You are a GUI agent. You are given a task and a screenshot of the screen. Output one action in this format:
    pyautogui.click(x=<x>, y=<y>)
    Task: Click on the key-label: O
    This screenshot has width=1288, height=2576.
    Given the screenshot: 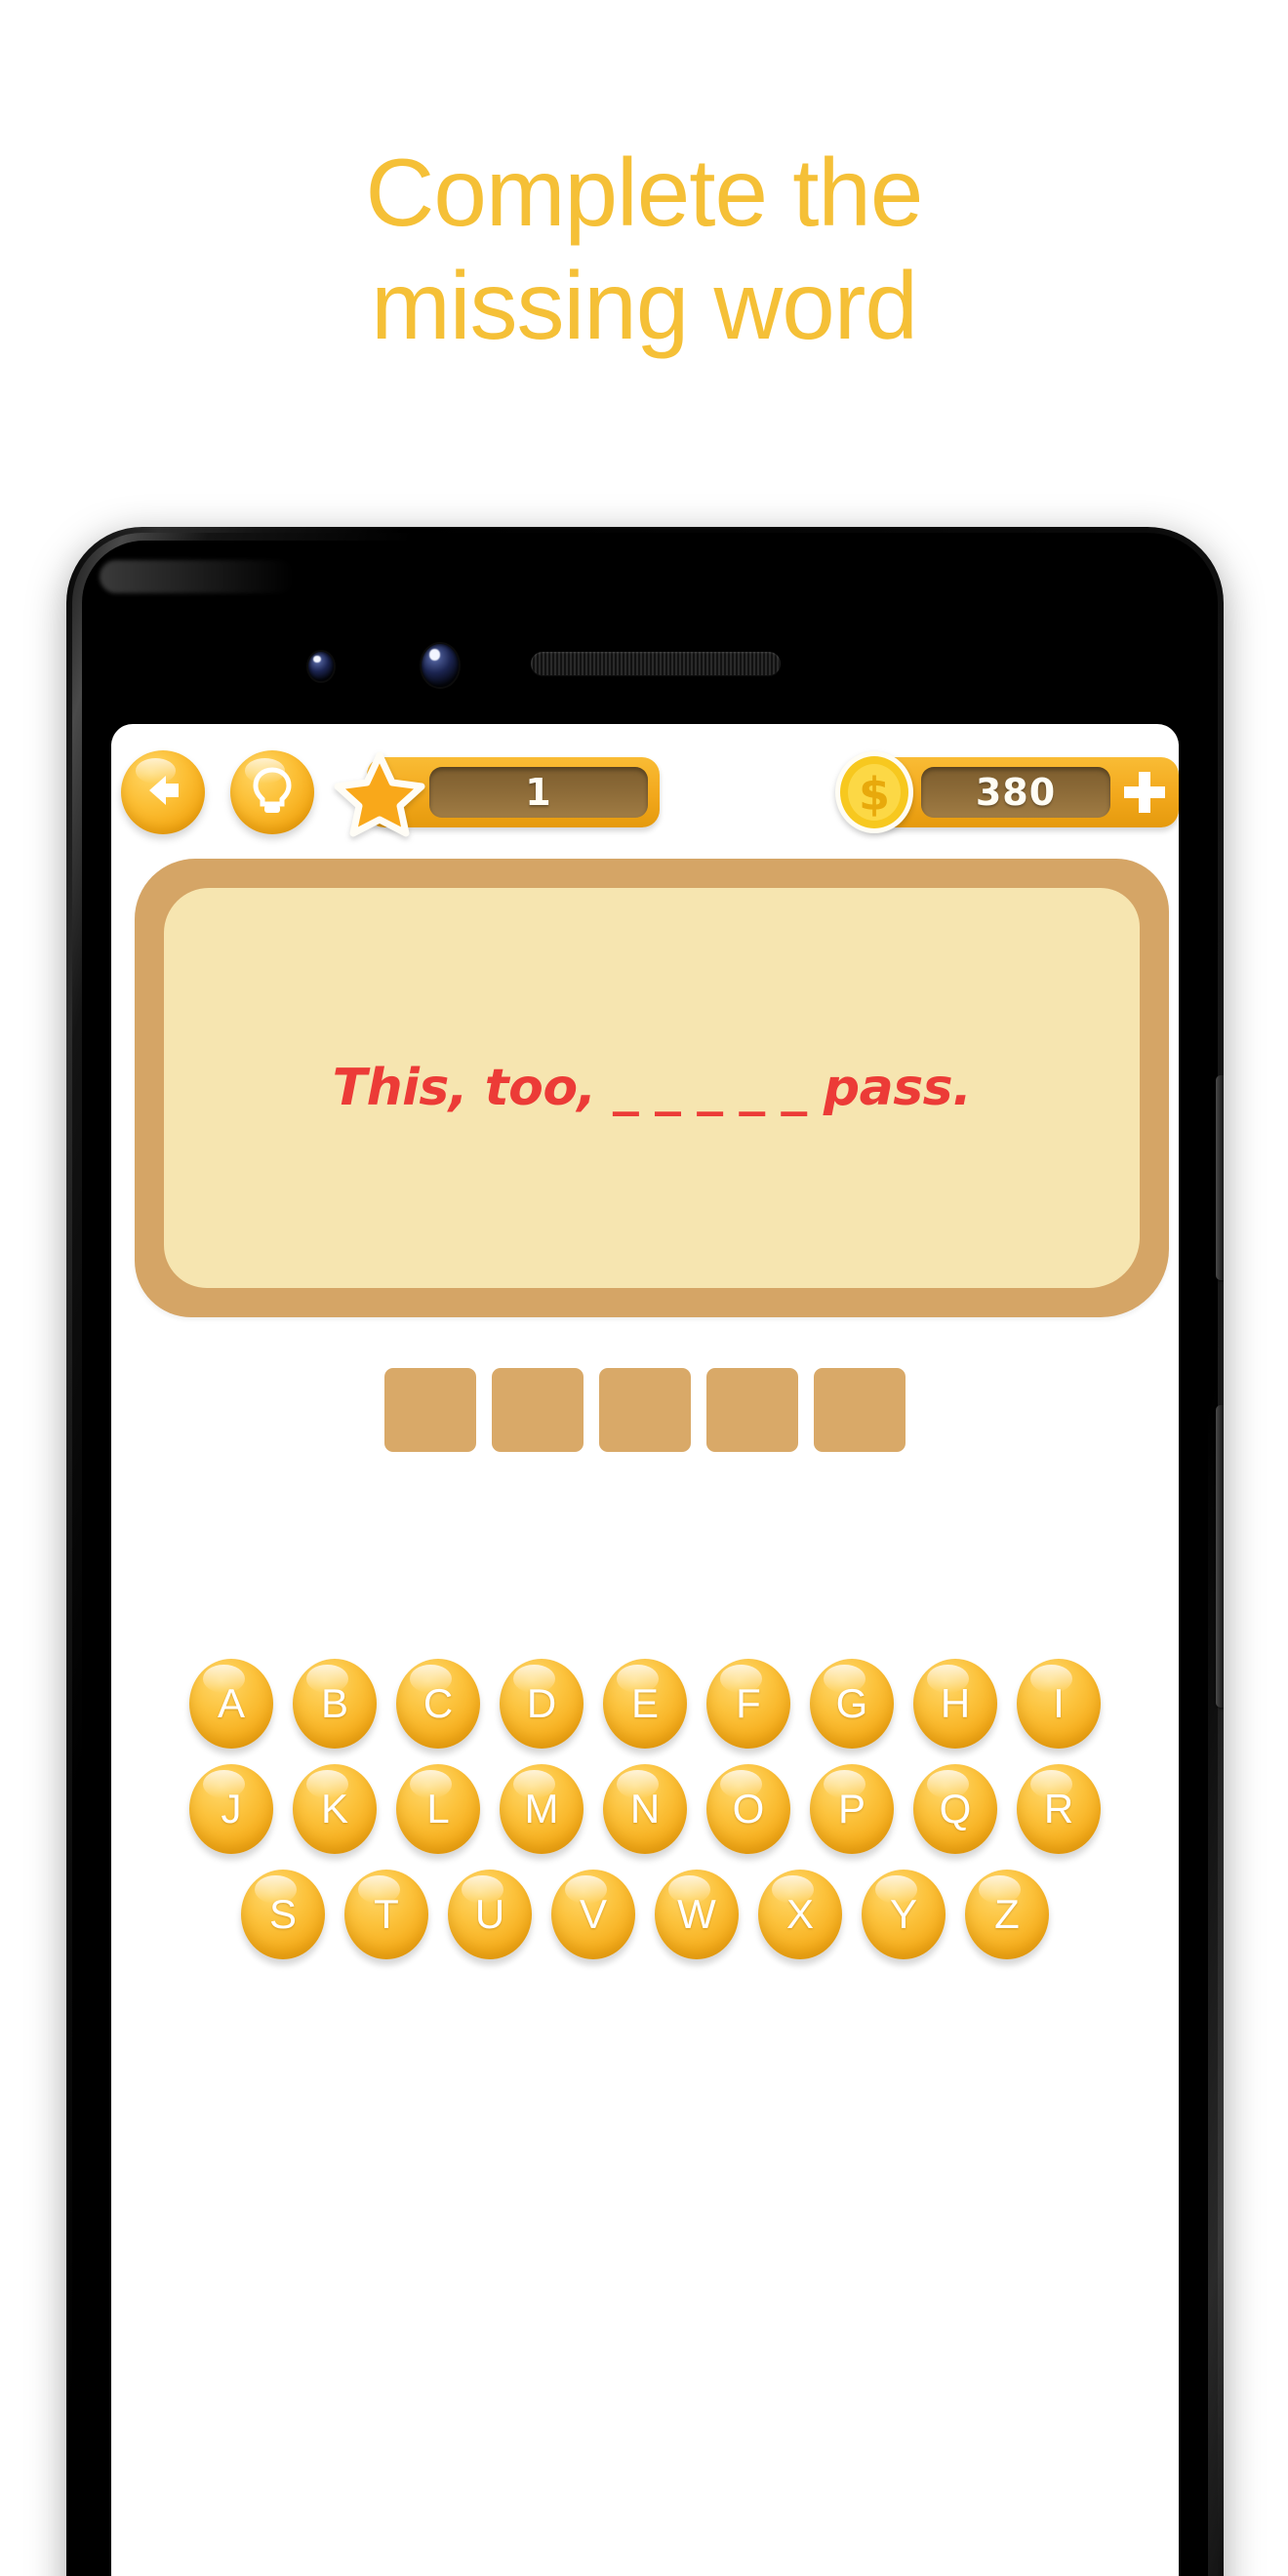 What is the action you would take?
    pyautogui.click(x=748, y=1808)
    